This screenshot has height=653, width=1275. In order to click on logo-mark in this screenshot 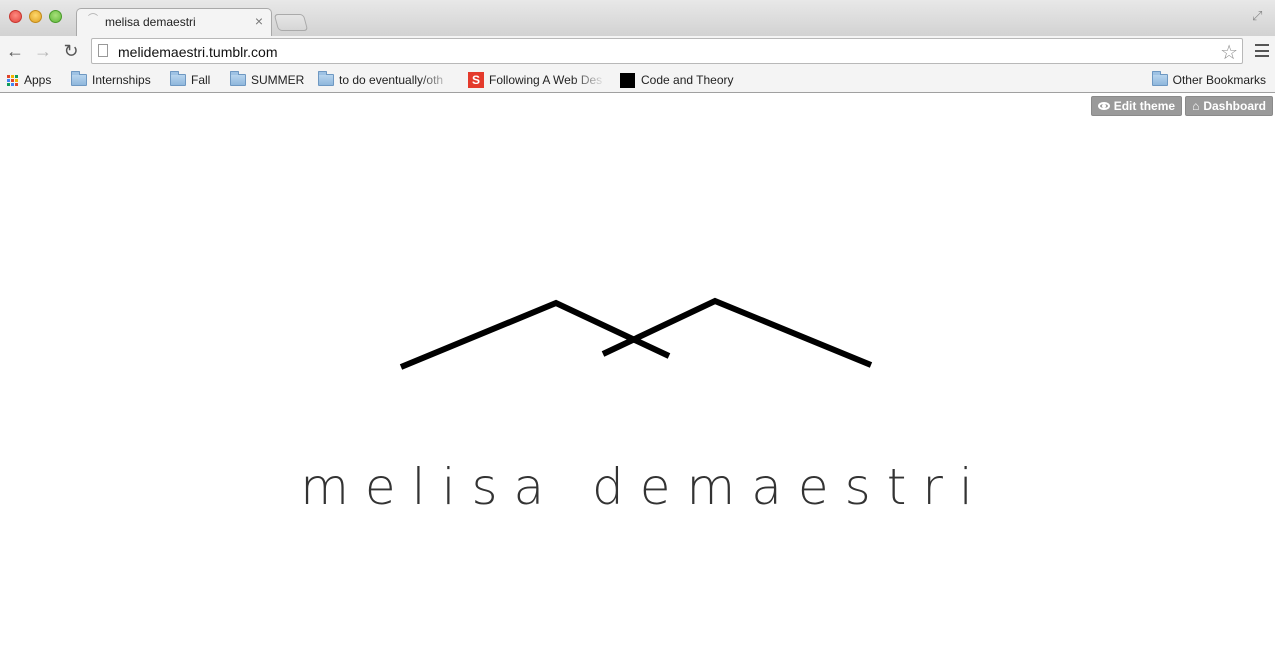, I will do `click(636, 333)`.